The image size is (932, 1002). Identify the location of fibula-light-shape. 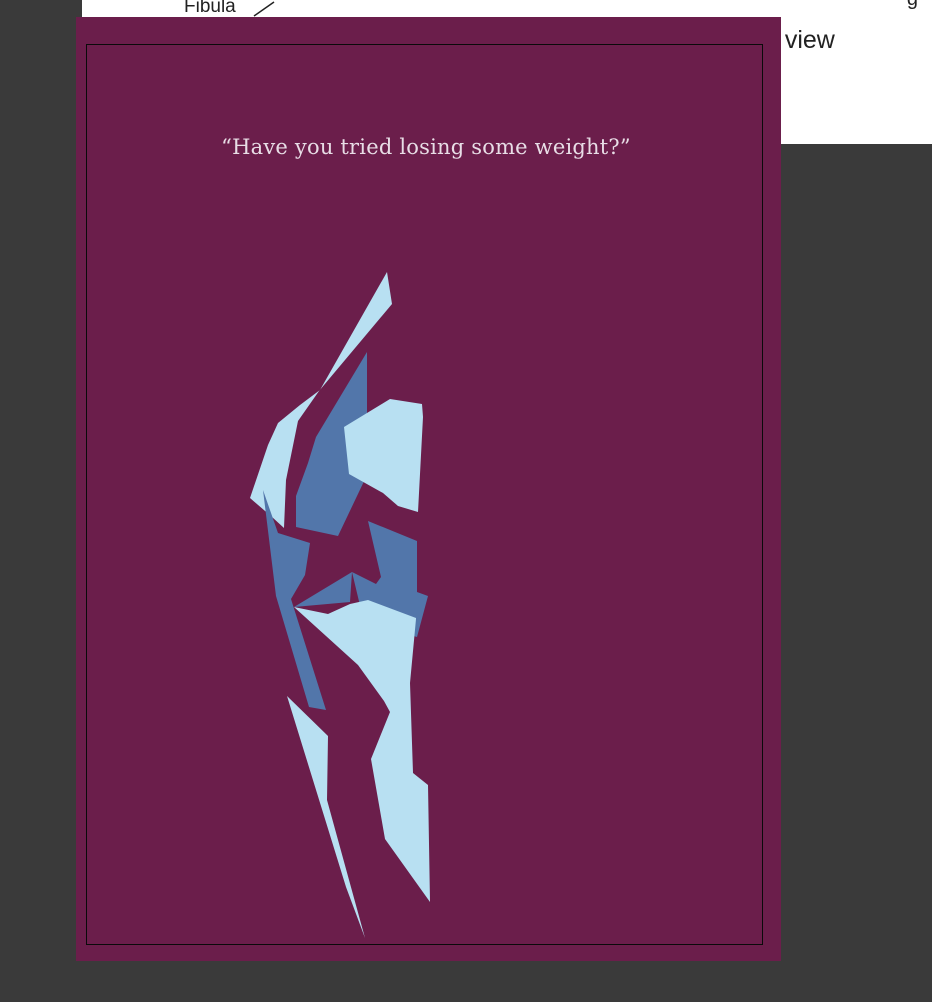
(326, 817).